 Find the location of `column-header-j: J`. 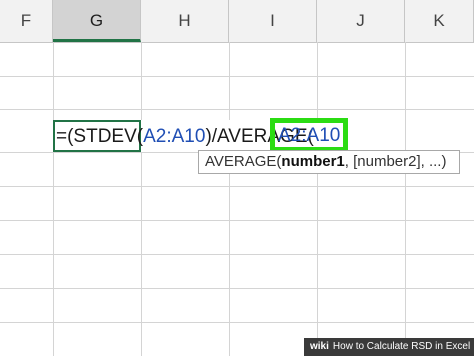

column-header-j: J is located at coordinates (361, 21).